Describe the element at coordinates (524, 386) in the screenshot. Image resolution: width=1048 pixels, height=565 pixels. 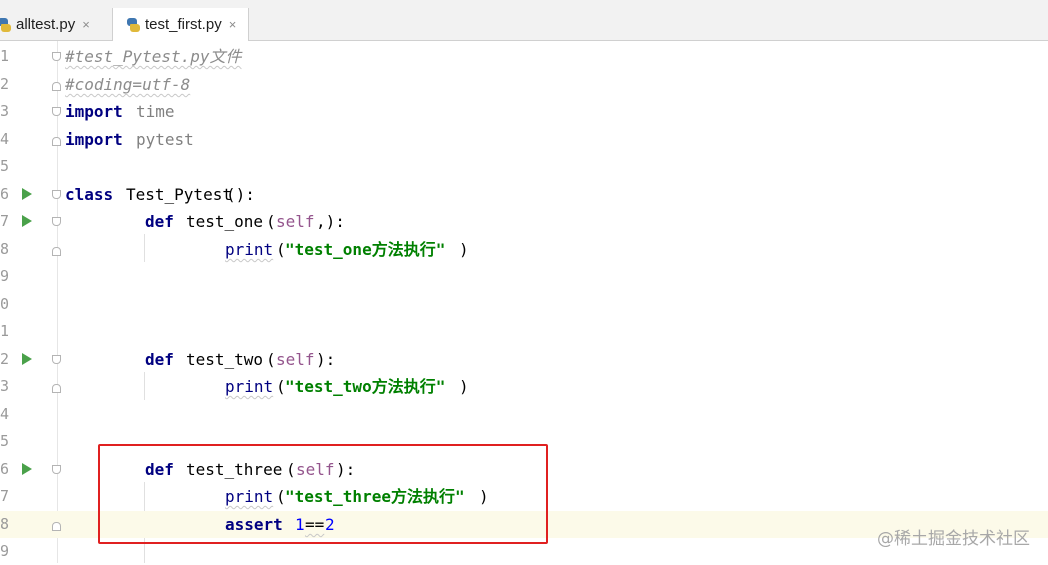
I see `code-line: 3 print ( "test_two方法执行" )` at that location.